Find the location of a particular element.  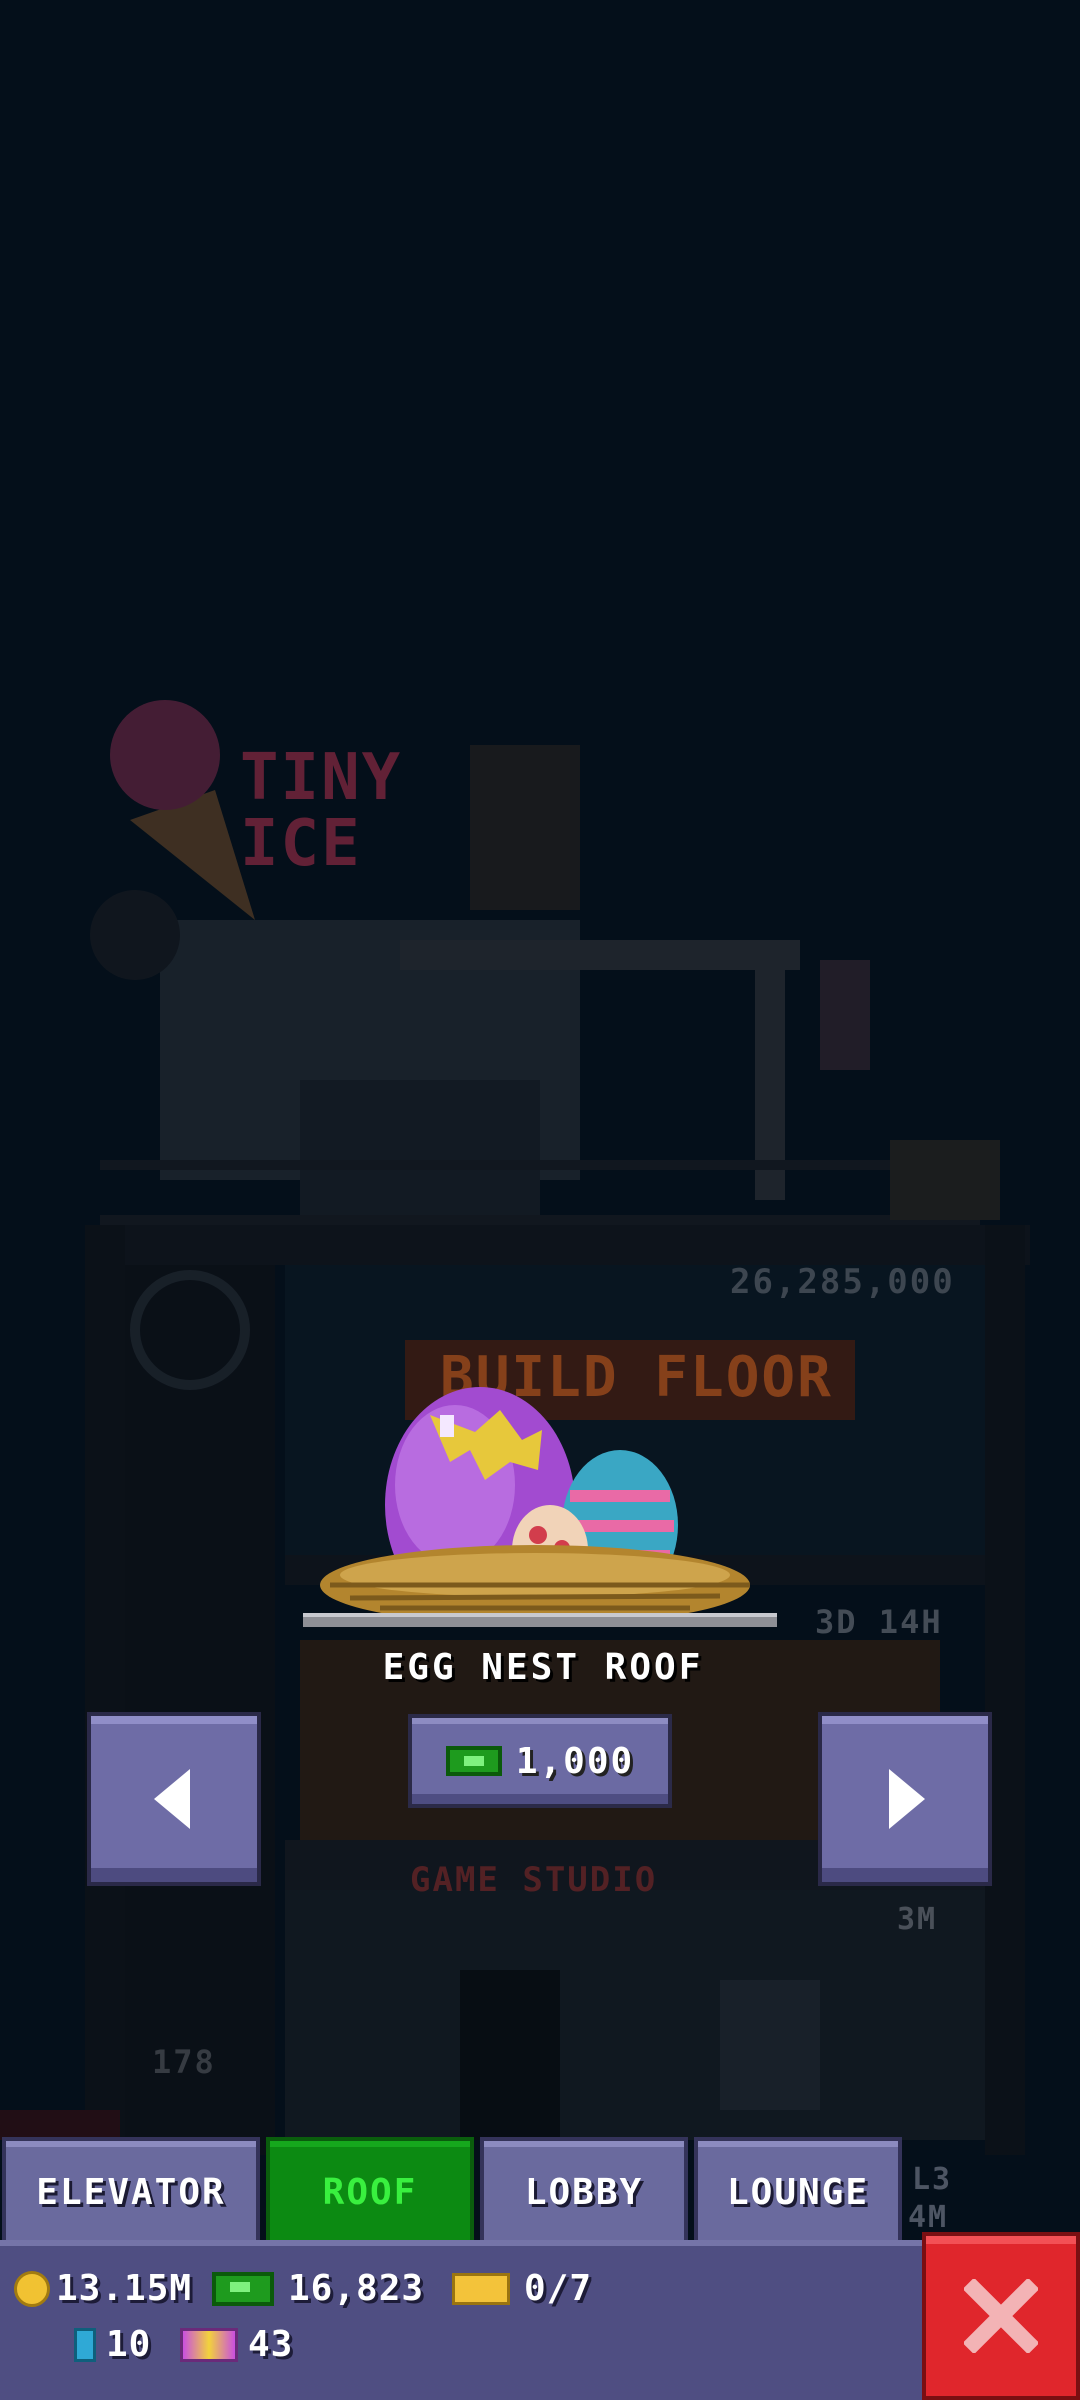

level-label-1: L3 is located at coordinates (932, 2179).